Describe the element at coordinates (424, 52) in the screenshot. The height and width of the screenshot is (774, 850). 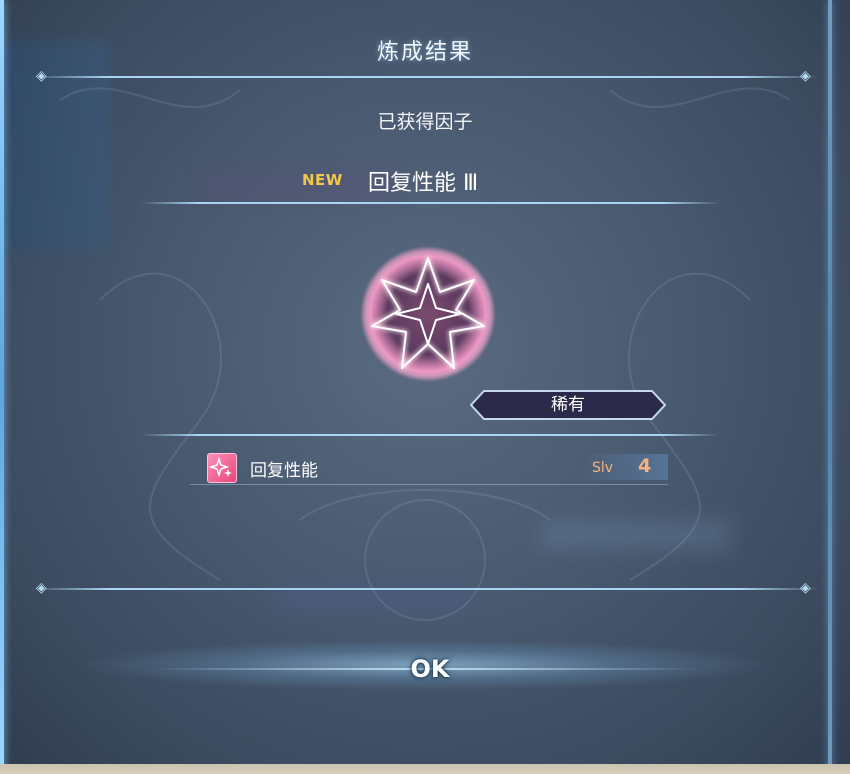
I see `dialog-title: 炼成结果` at that location.